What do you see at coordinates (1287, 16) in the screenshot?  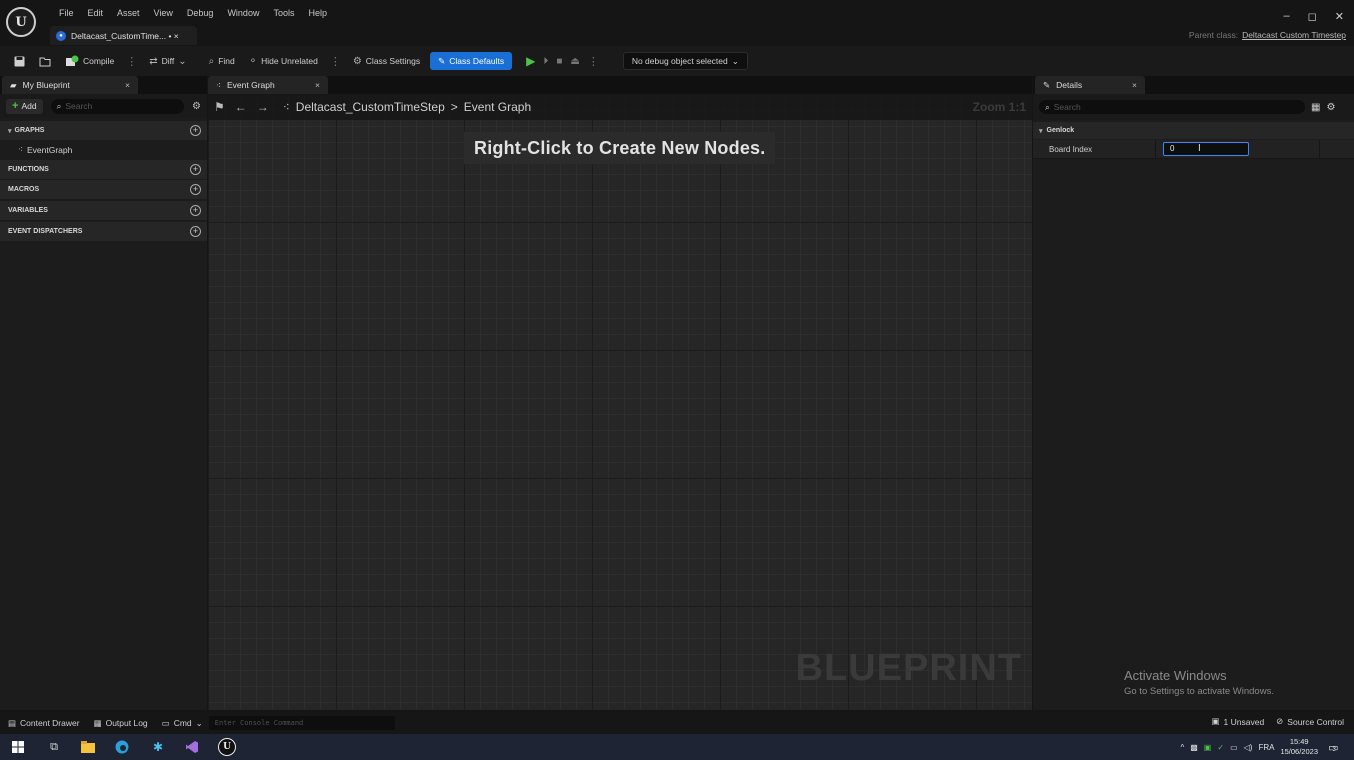 I see `minimize-button: –` at bounding box center [1287, 16].